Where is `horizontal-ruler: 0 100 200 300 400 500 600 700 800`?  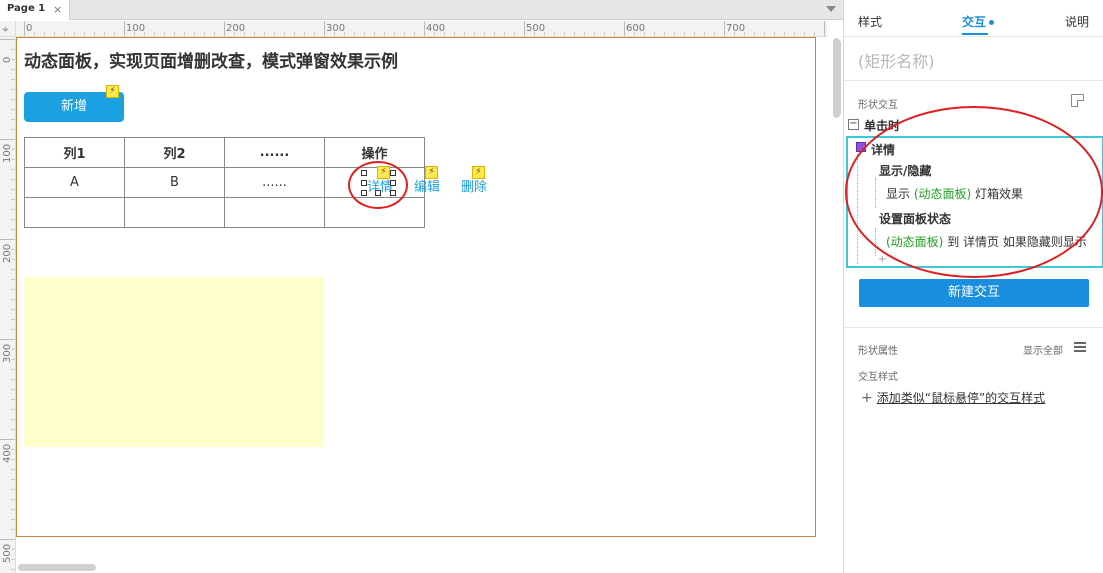 horizontal-ruler: 0 100 200 300 400 500 600 700 800 is located at coordinates (421, 29).